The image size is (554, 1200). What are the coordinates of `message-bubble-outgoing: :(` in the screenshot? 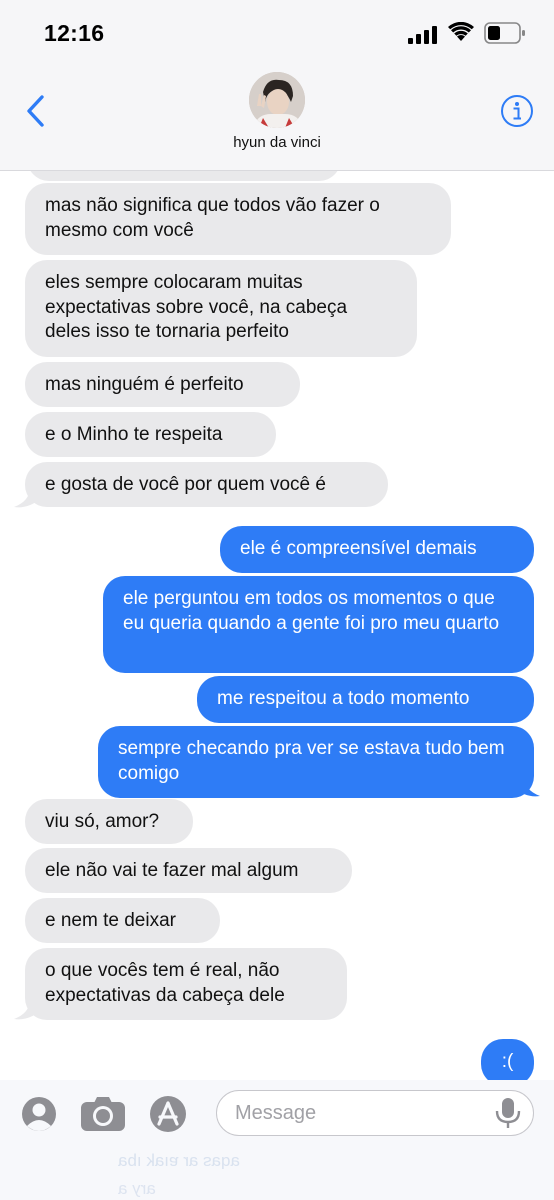 It's located at (507, 1059).